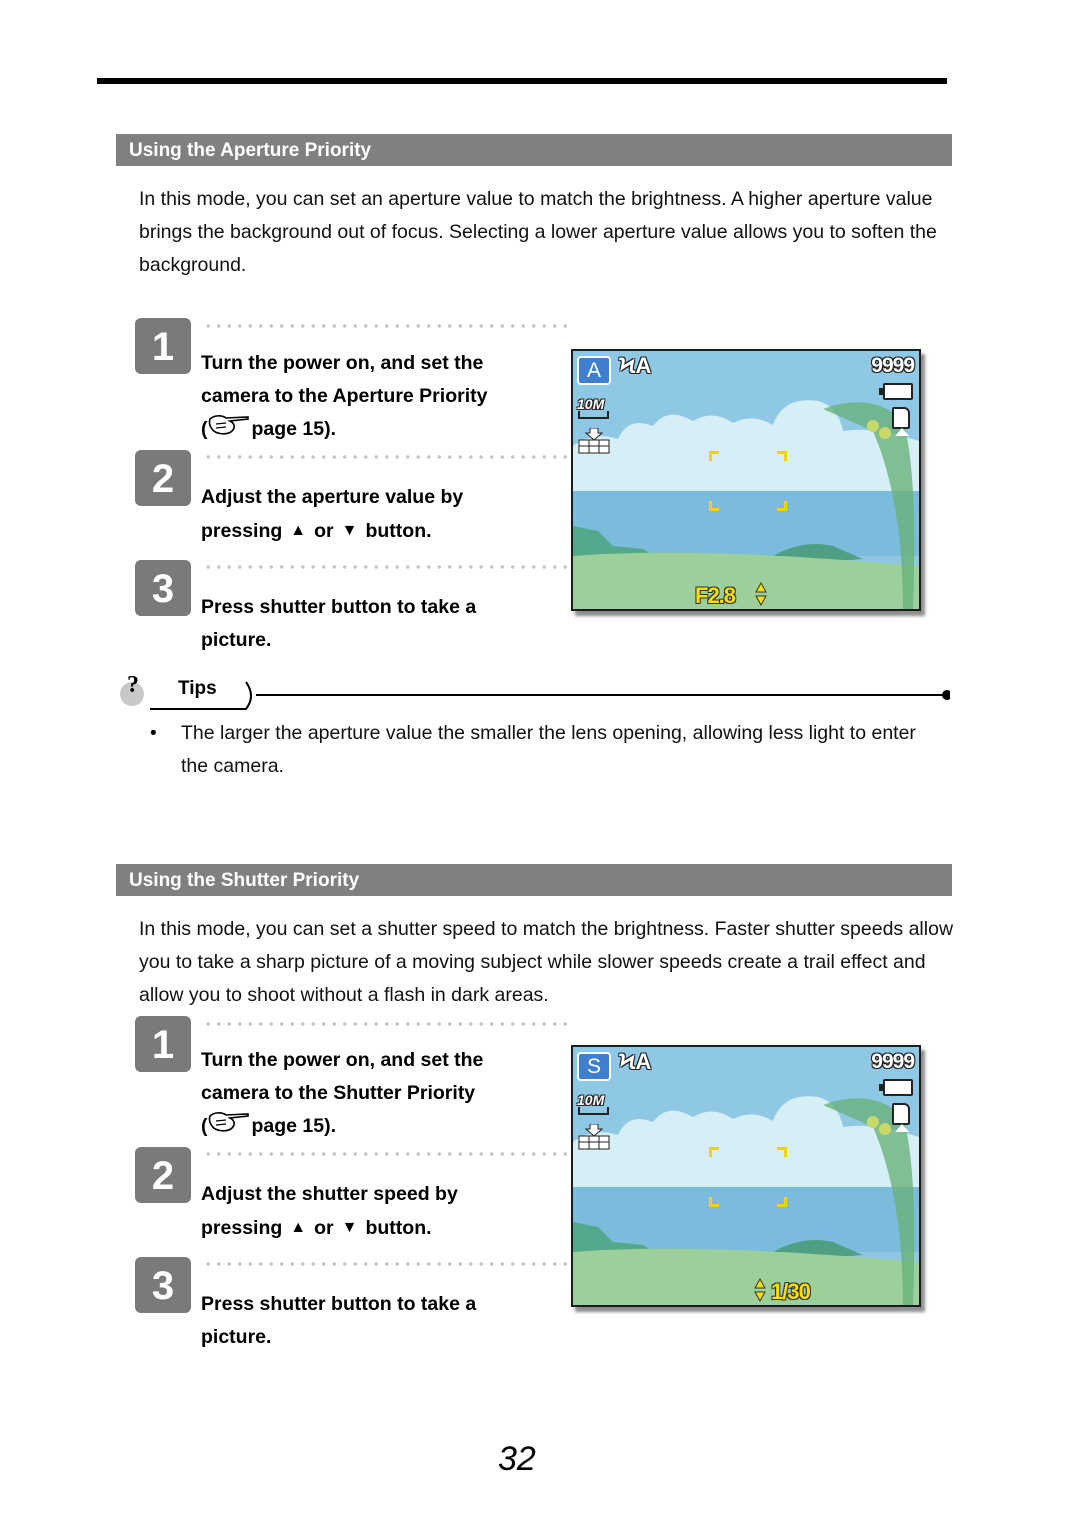  I want to click on tips-divider, so click(550, 695).